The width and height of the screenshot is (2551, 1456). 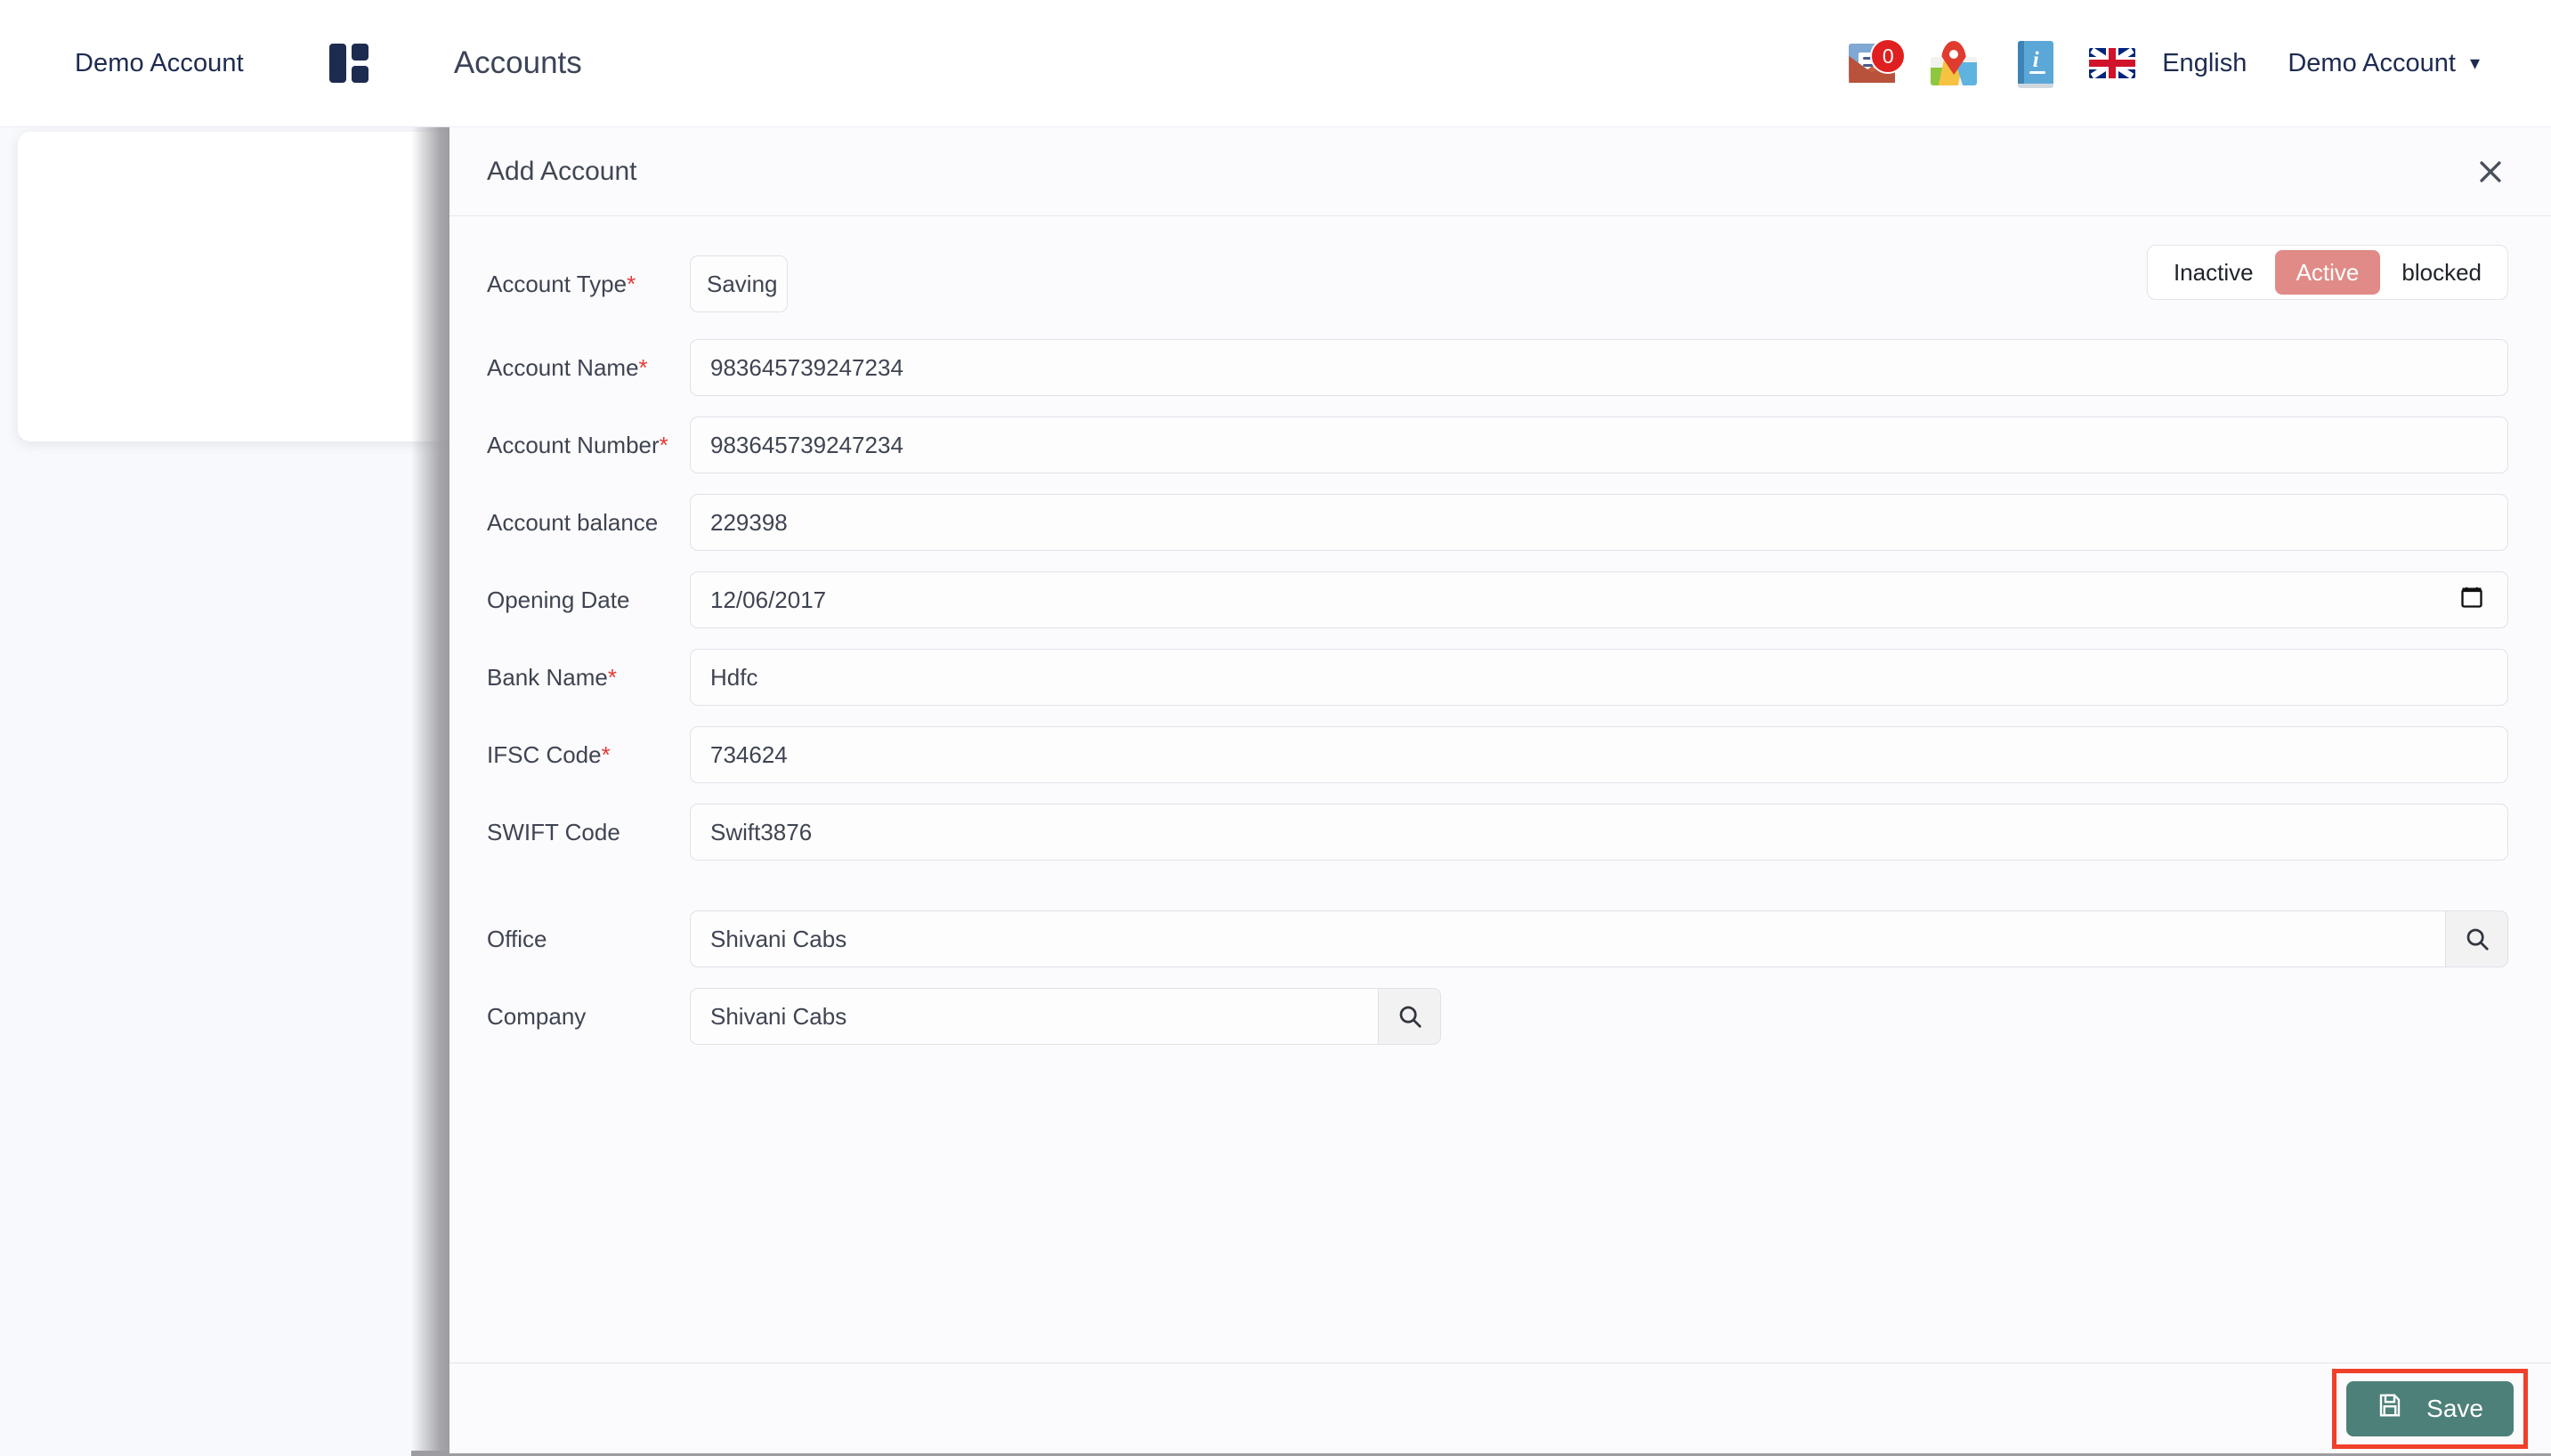 What do you see at coordinates (1599, 832) in the screenshot?
I see `swift-code-input: Swift3876` at bounding box center [1599, 832].